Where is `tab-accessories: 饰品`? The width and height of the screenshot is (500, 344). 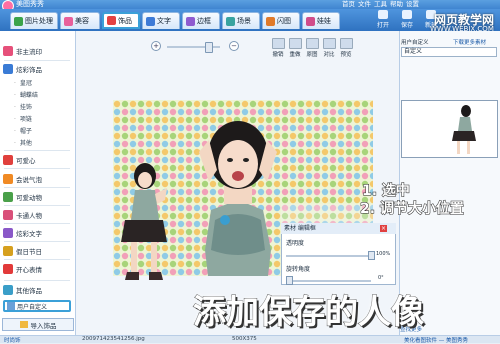
tab-accessories: 饰品 is located at coordinates (121, 20).